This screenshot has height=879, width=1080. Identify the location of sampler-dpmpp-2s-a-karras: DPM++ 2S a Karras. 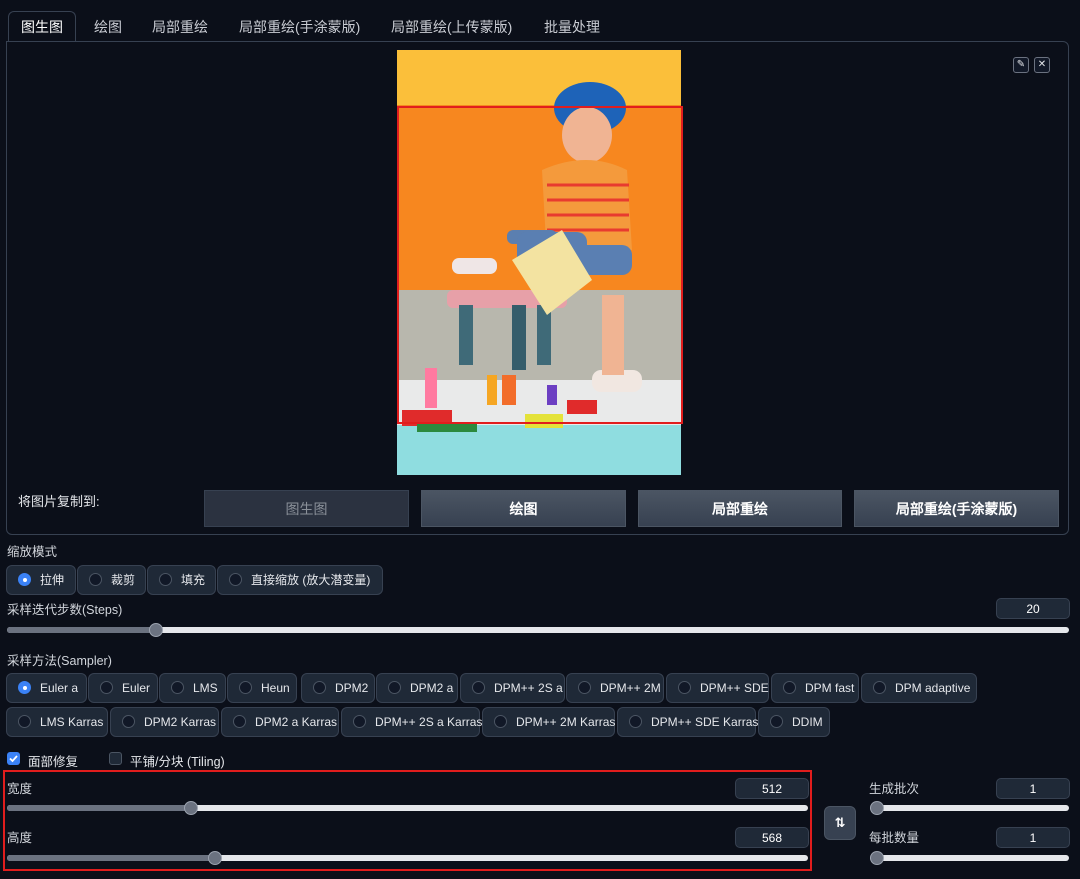
(411, 722).